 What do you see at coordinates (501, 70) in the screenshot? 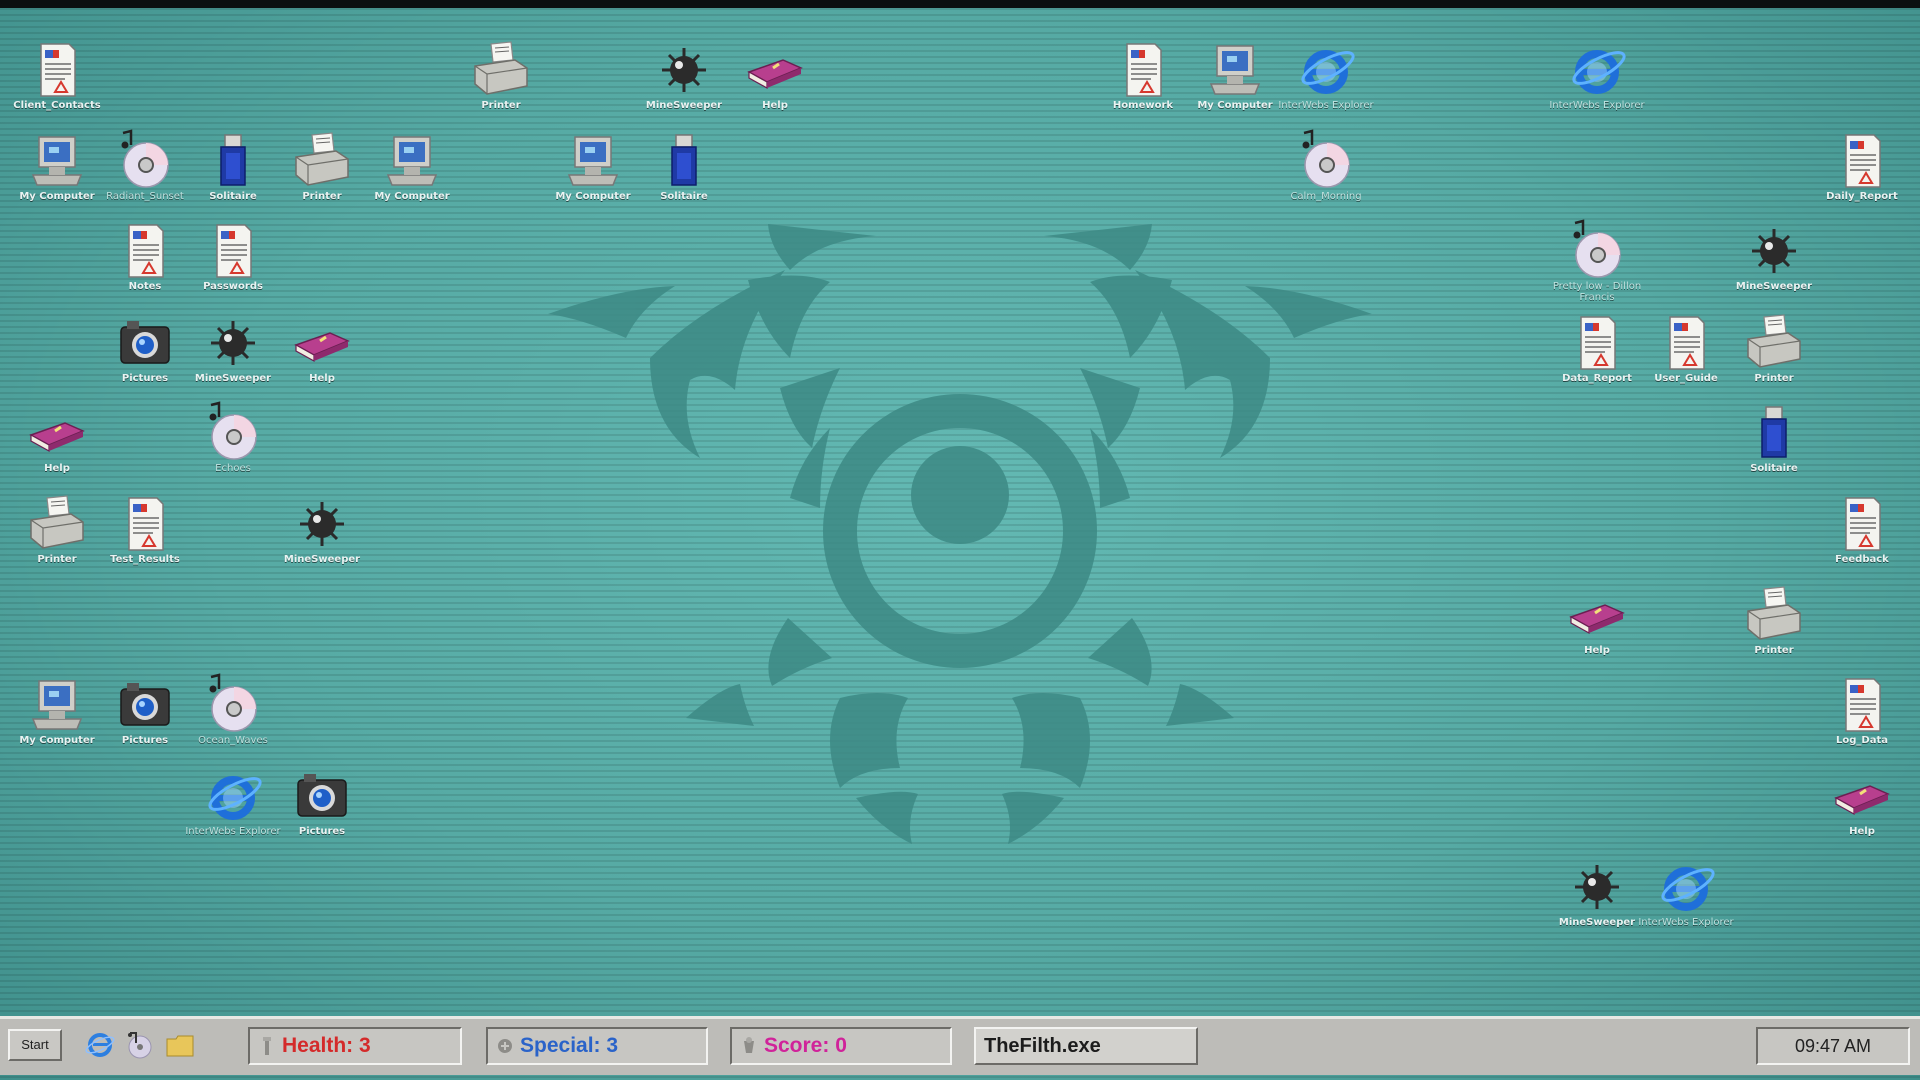
I see `printer-icon` at bounding box center [501, 70].